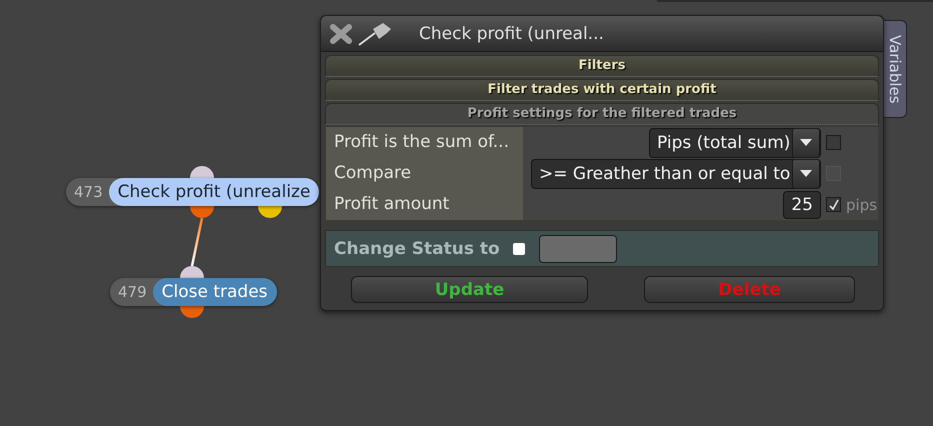 This screenshot has width=933, height=426. Describe the element at coordinates (417, 248) in the screenshot. I see `status-label: Change Status to` at that location.